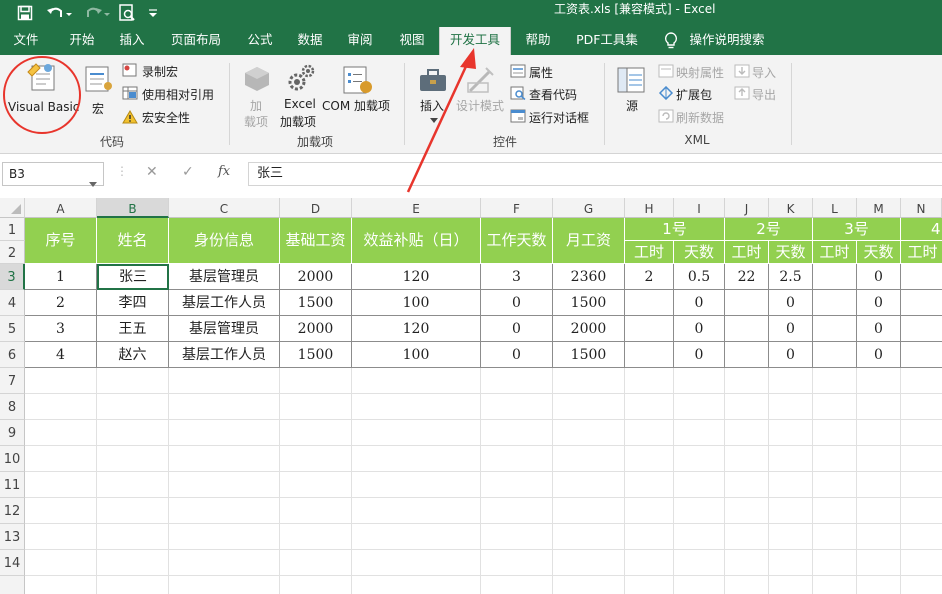 The width and height of the screenshot is (942, 594). What do you see at coordinates (550, 72) in the screenshot?
I see `properties-button: 属性` at bounding box center [550, 72].